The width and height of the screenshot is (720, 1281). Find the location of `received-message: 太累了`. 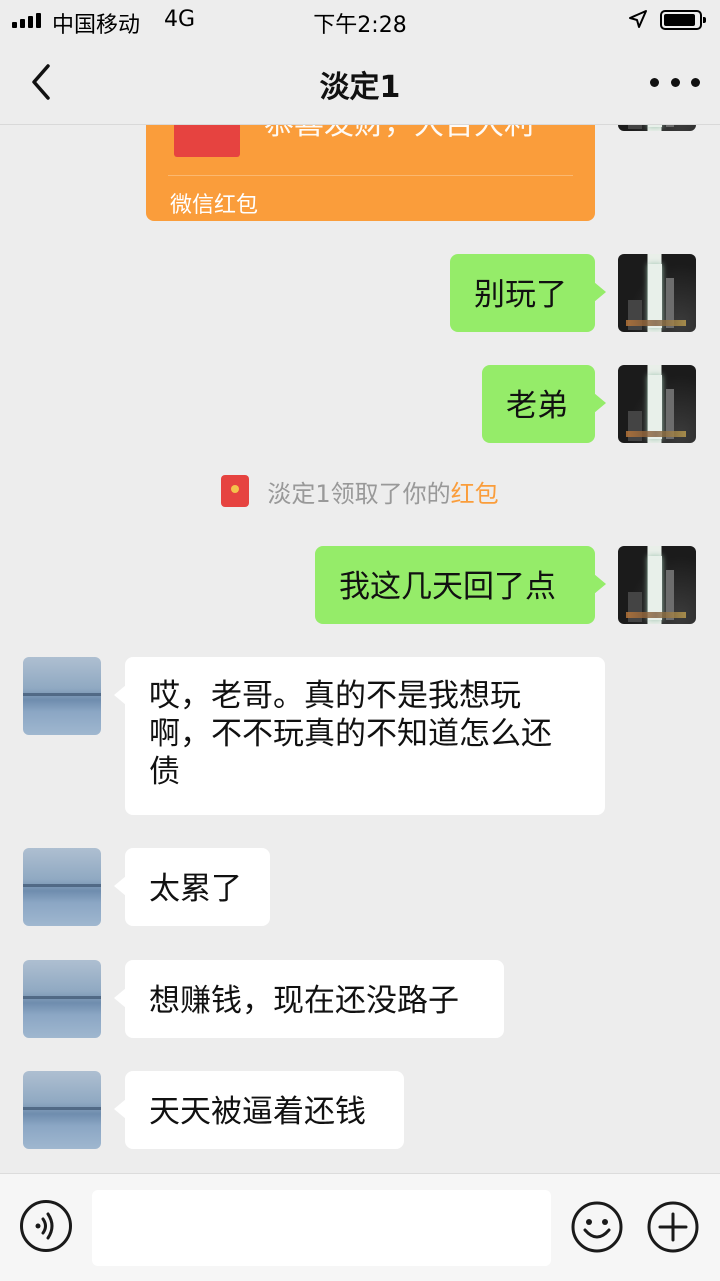

received-message: 太累了 is located at coordinates (192, 887).